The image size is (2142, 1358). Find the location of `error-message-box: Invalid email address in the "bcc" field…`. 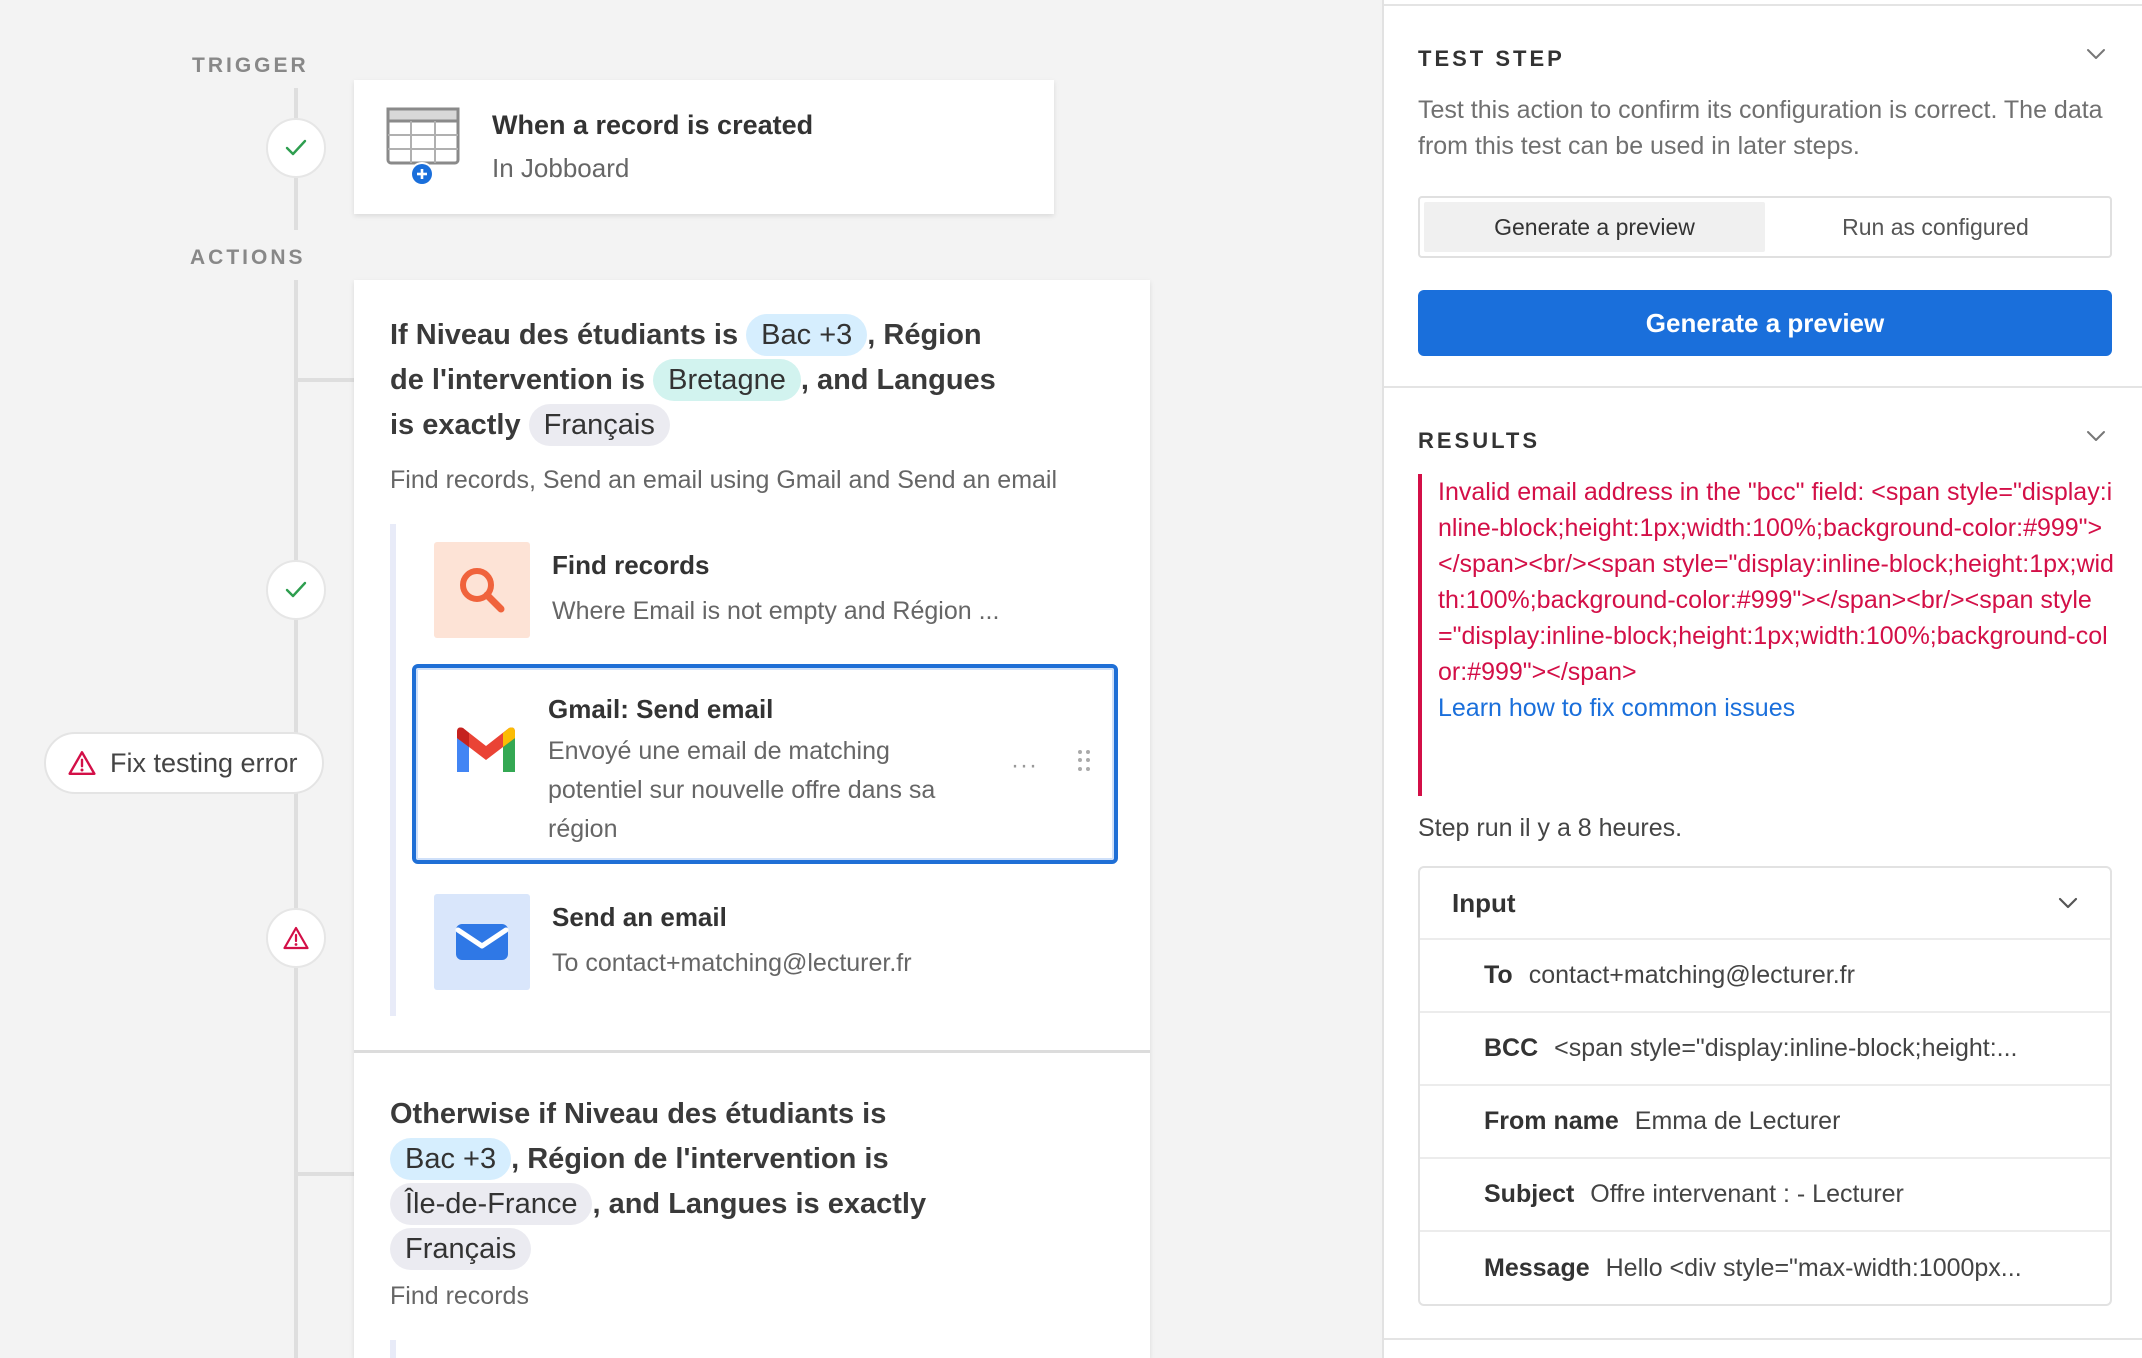

error-message-box: Invalid email address in the "bcc" field… is located at coordinates (1768, 635).